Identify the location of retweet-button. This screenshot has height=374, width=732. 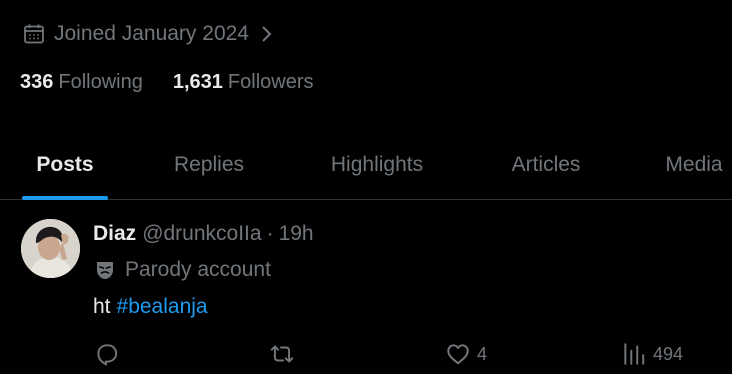
(285, 354).